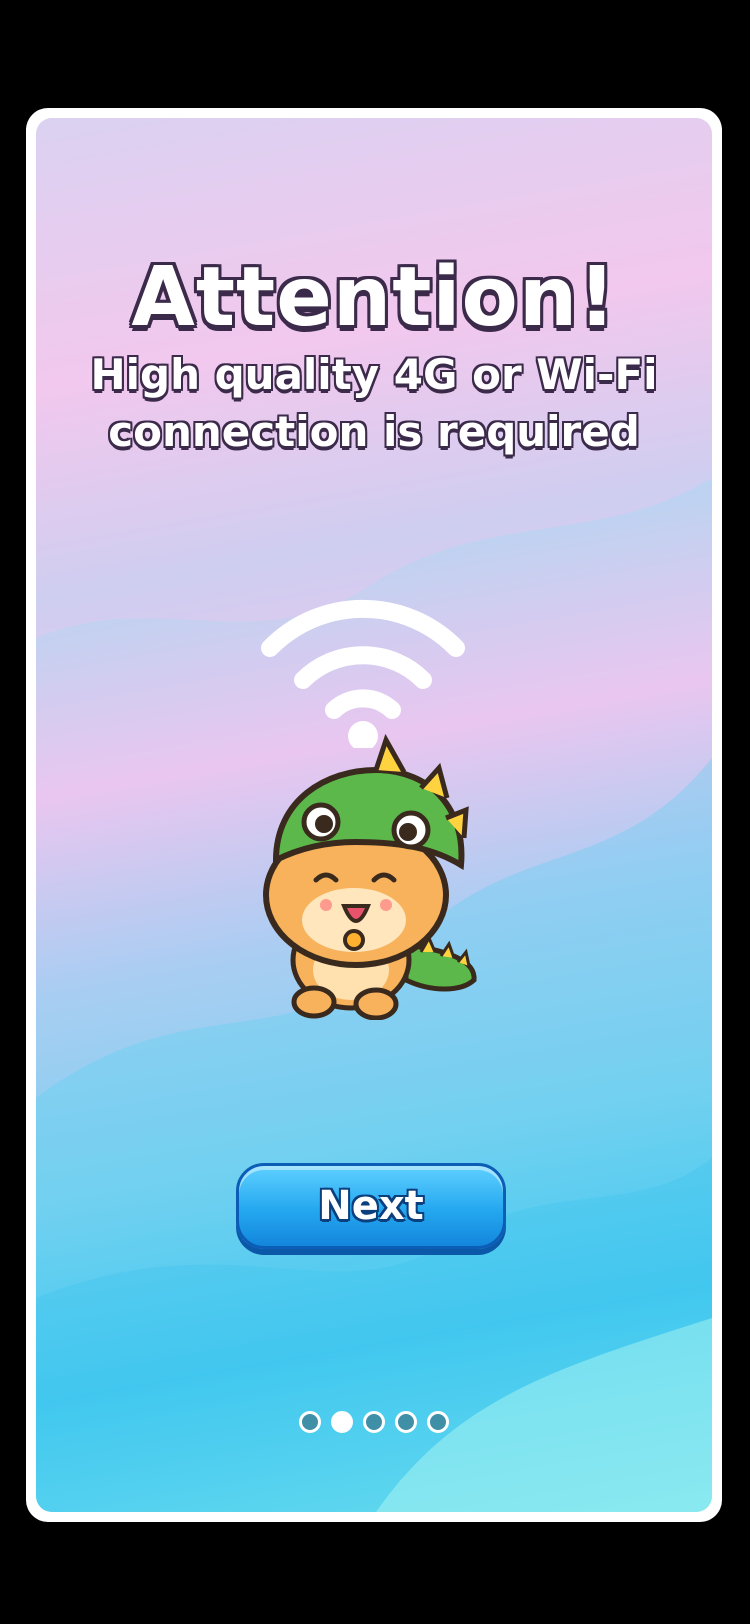 The height and width of the screenshot is (1624, 750). Describe the element at coordinates (374, 297) in the screenshot. I see `page-title: Attention!` at that location.